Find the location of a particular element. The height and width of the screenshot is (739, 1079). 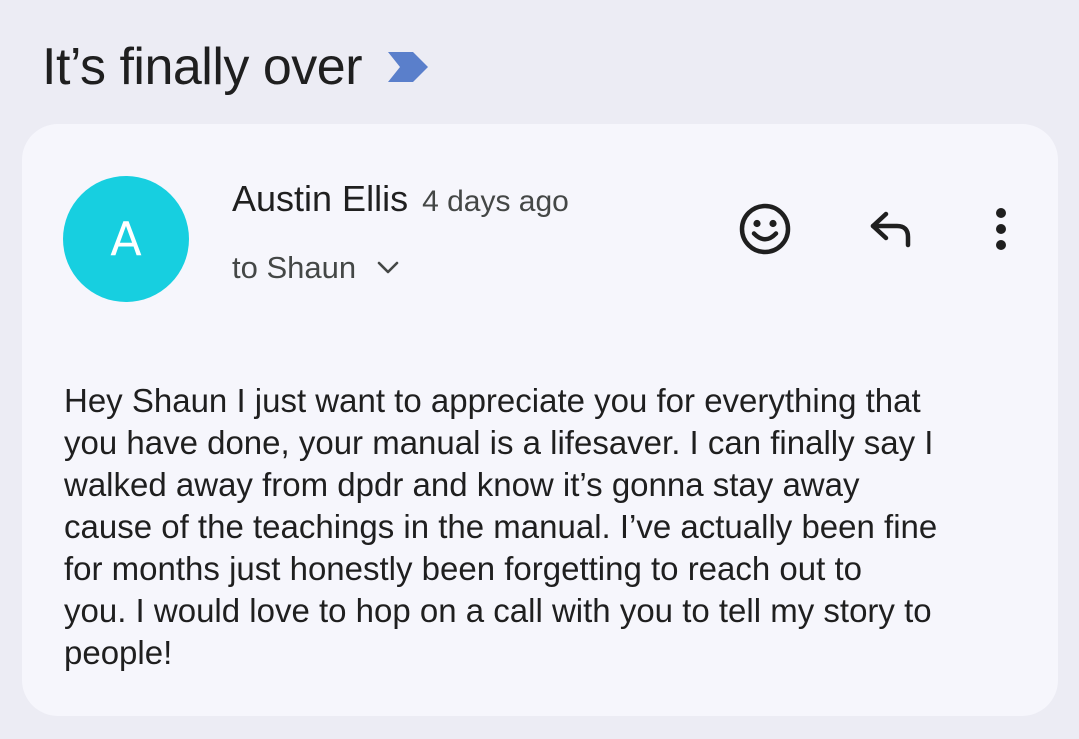

subject-header: It’s finally over is located at coordinates (236, 67).